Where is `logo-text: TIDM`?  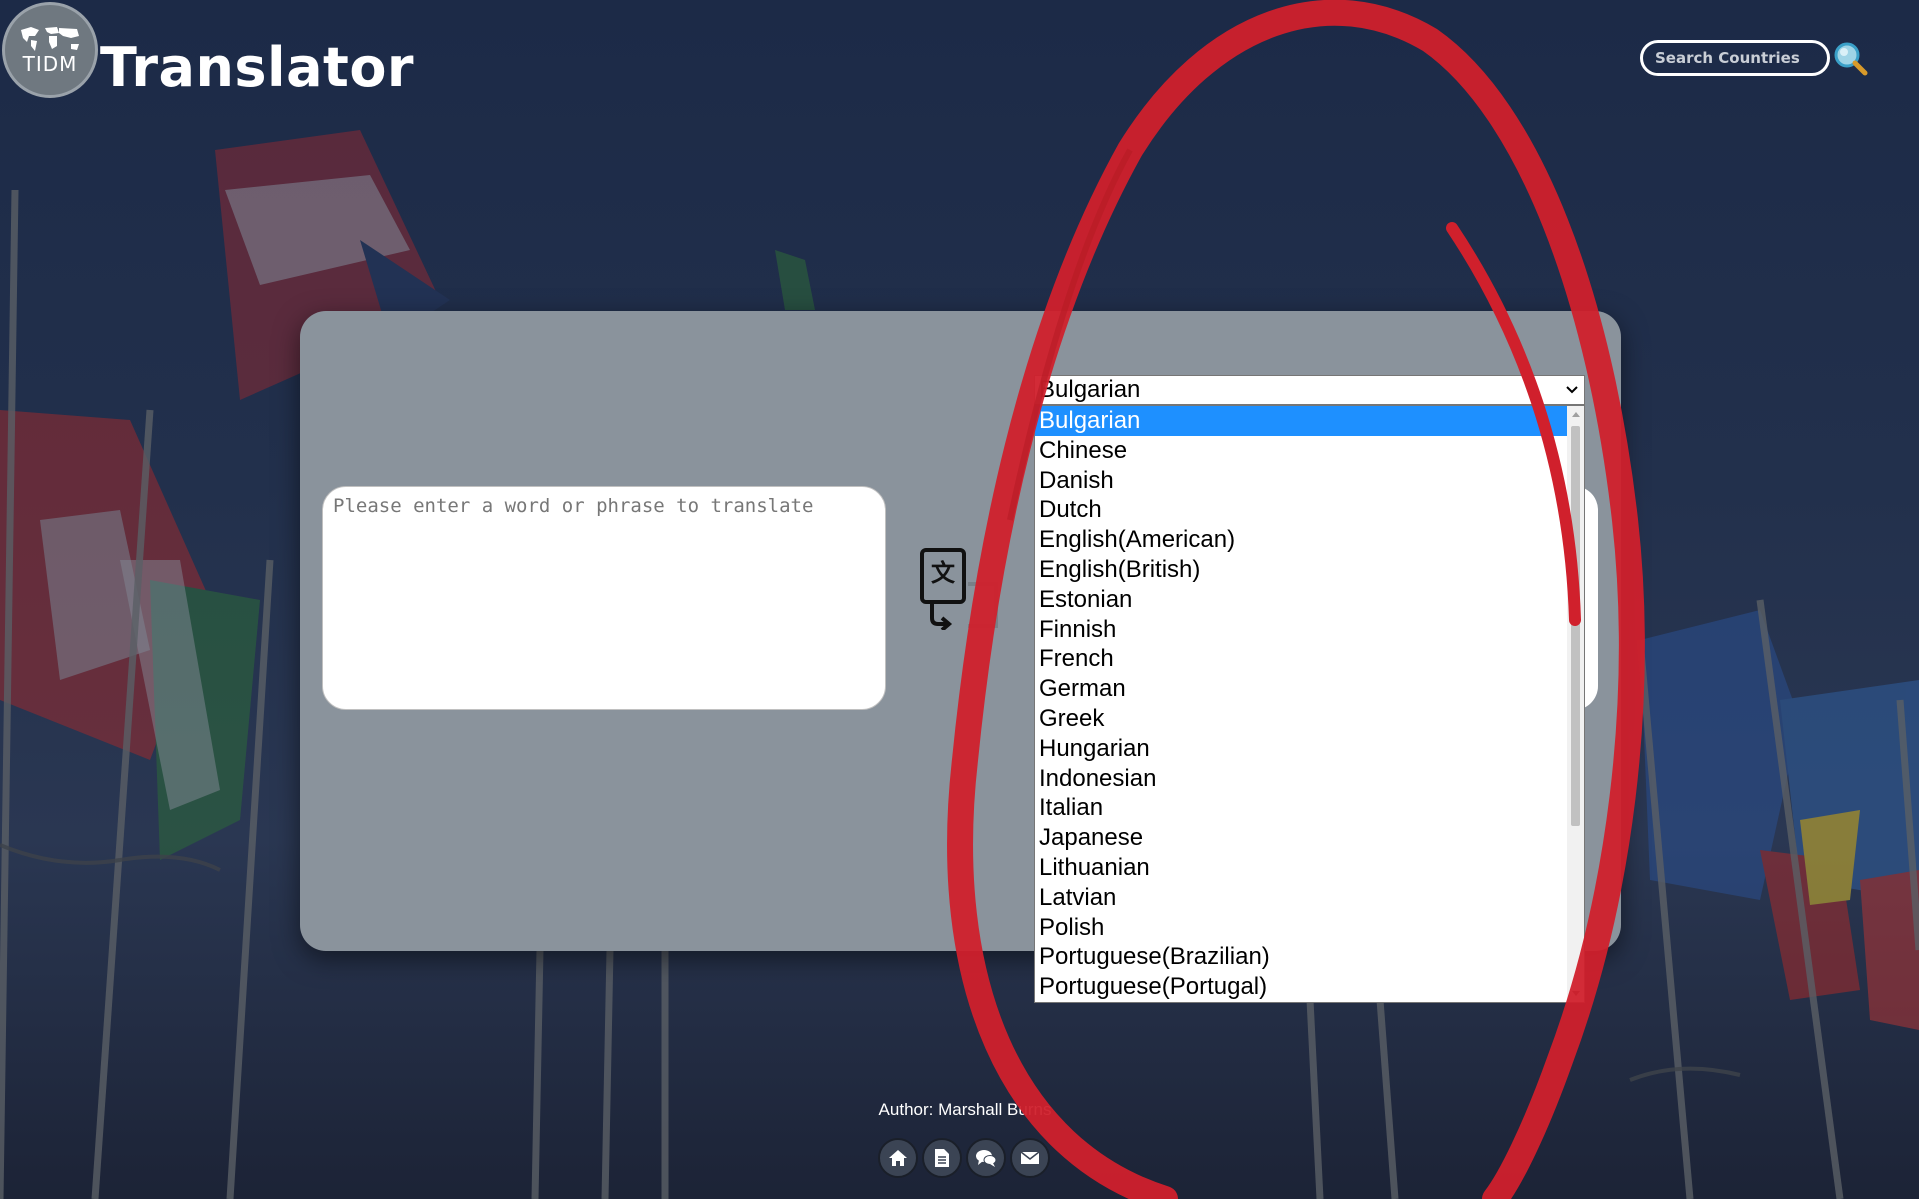 logo-text: TIDM is located at coordinates (50, 64).